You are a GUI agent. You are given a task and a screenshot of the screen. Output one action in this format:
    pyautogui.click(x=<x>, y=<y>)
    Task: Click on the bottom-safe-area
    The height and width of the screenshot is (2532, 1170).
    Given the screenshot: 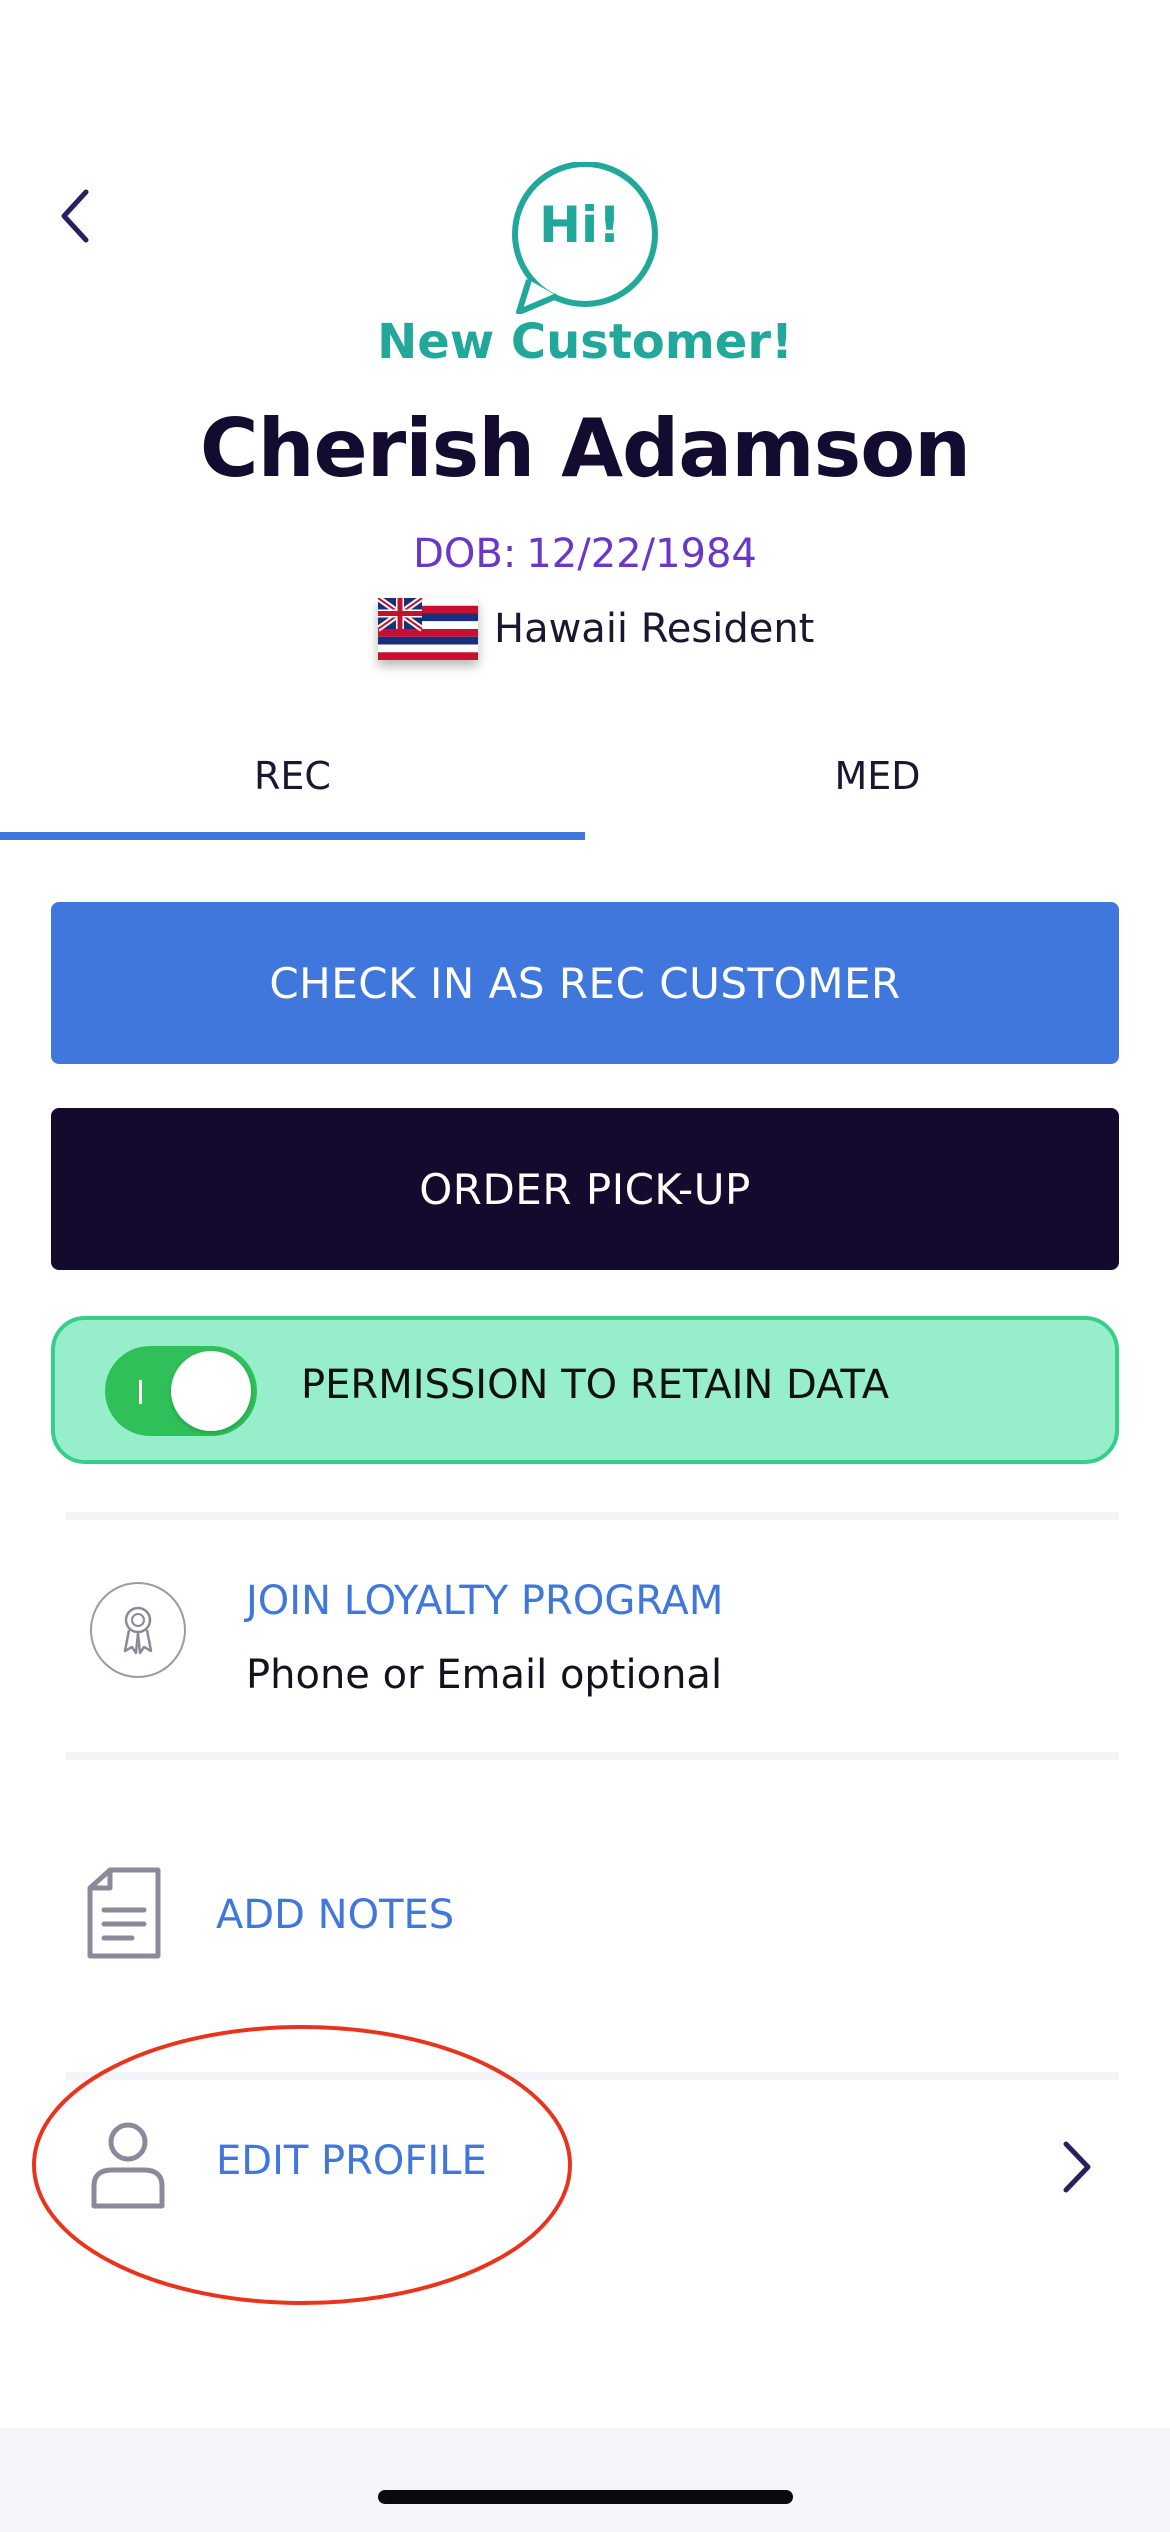 What is the action you would take?
    pyautogui.click(x=585, y=2480)
    